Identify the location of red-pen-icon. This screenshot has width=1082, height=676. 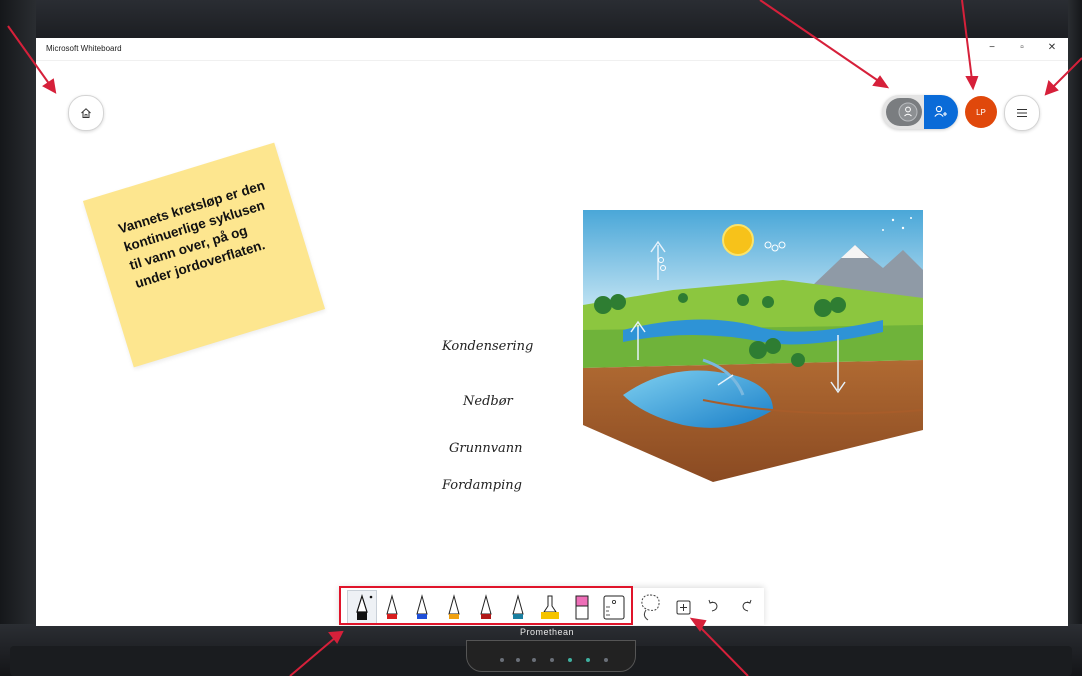
(392, 607).